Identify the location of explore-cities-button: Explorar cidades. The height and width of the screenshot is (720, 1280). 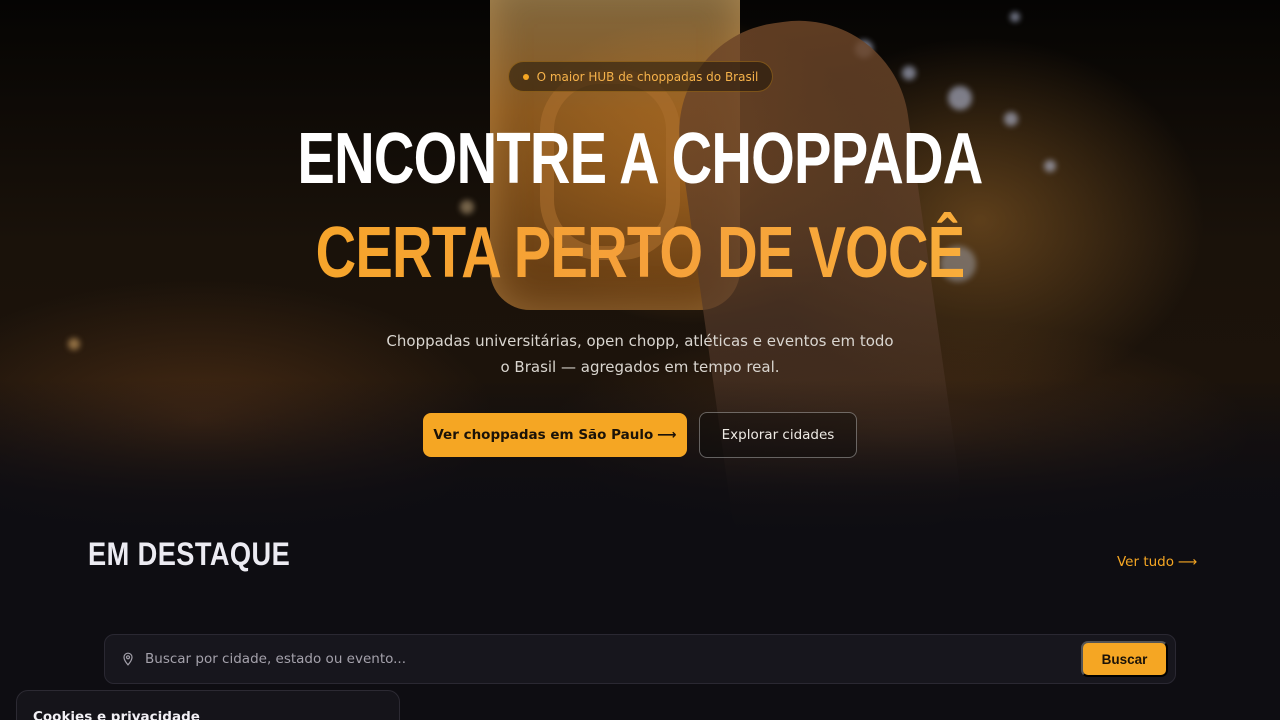
(778, 435).